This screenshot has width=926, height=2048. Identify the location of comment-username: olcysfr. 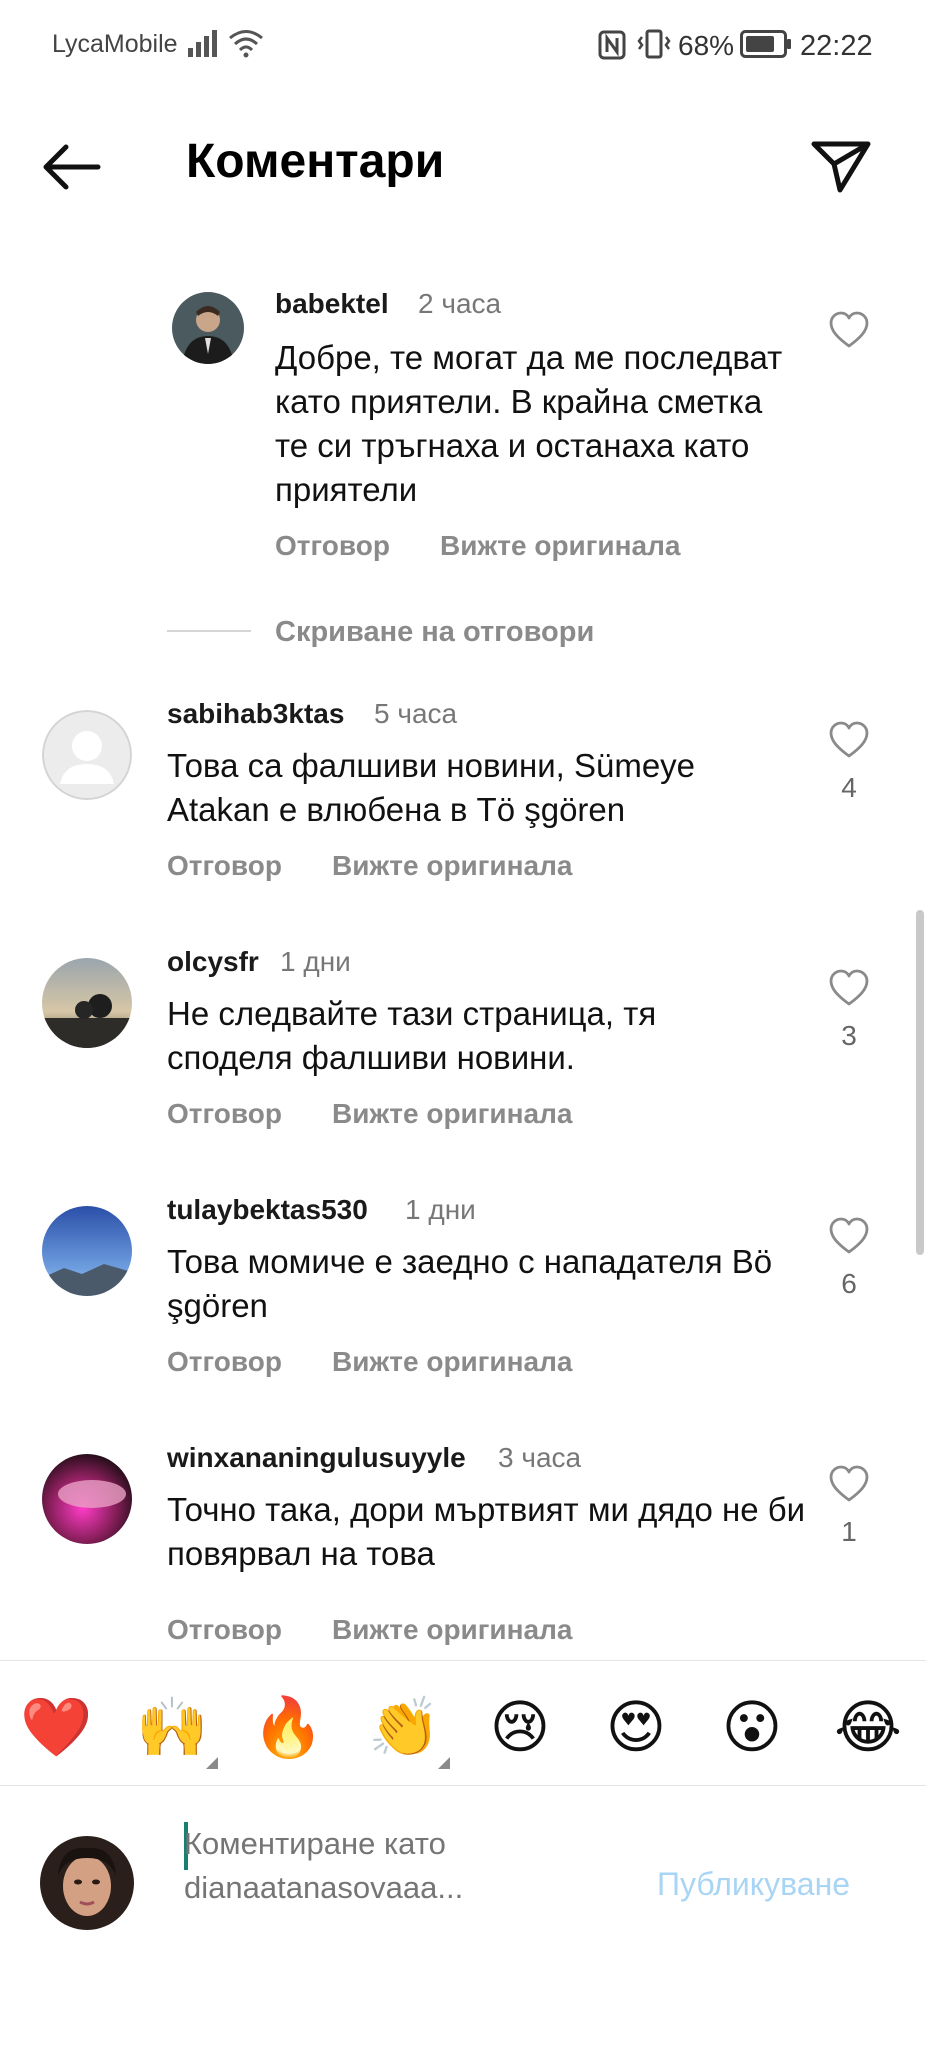
(213, 962).